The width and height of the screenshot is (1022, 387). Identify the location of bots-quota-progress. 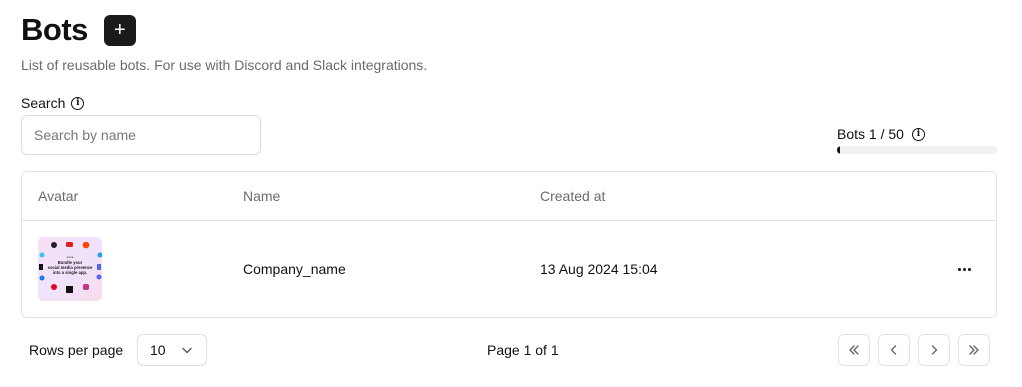
(917, 150).